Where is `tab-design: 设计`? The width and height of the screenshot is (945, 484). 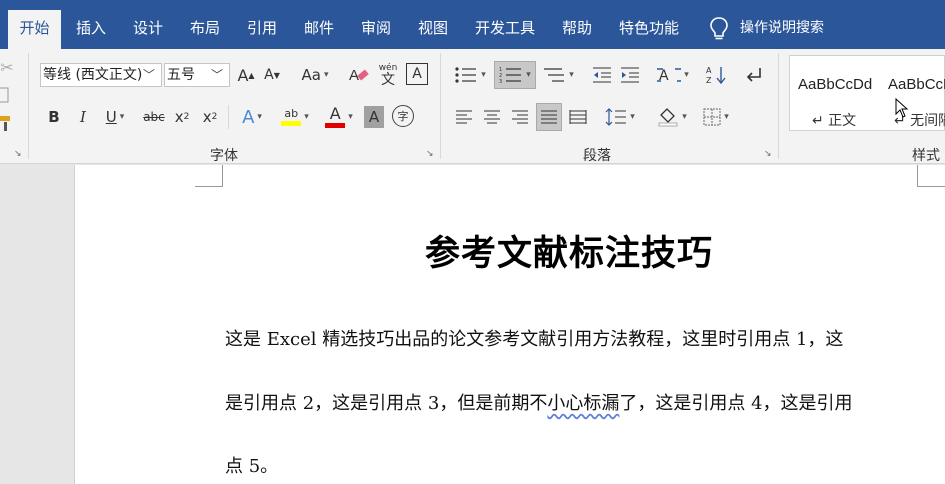 tab-design: 设计 is located at coordinates (148, 29).